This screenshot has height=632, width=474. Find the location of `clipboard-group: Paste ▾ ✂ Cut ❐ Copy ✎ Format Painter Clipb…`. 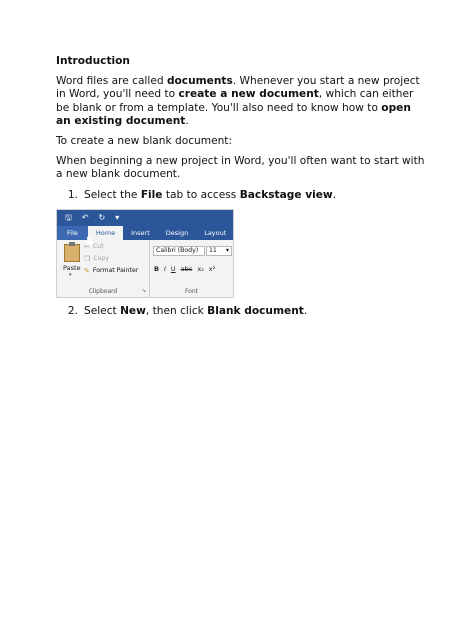

clipboard-group: Paste ▾ ✂ Cut ❐ Copy ✎ Format Painter Clipb… is located at coordinates (103, 268).